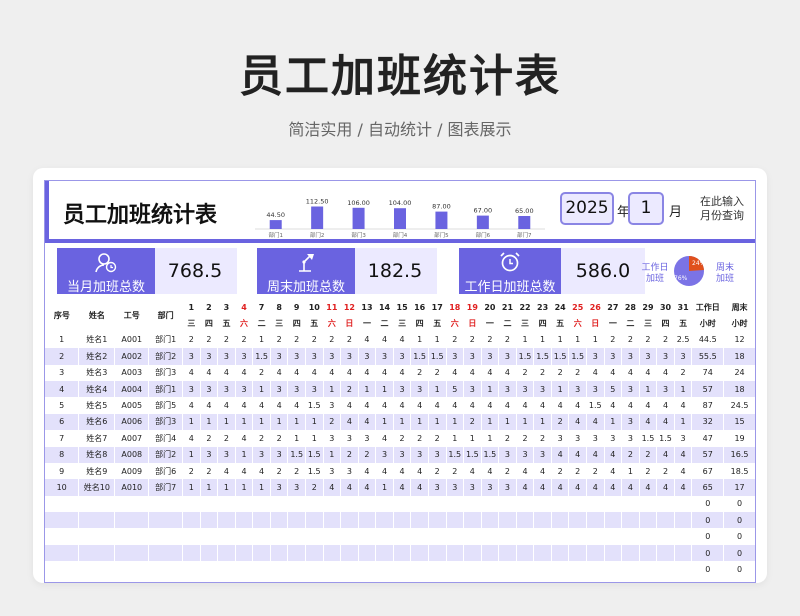  Describe the element at coordinates (62, 471) in the screenshot. I see `cell-no: 9` at that location.